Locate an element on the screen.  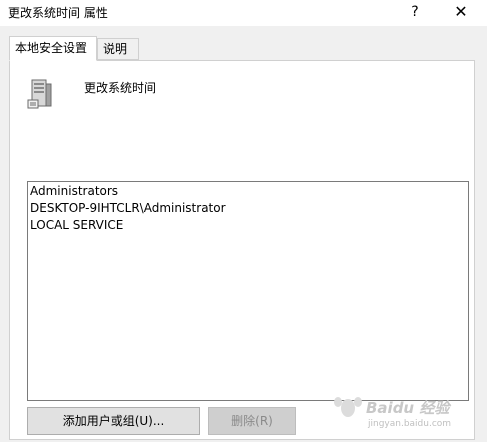
list-item: LOCAL SERVICE is located at coordinates (248, 225).